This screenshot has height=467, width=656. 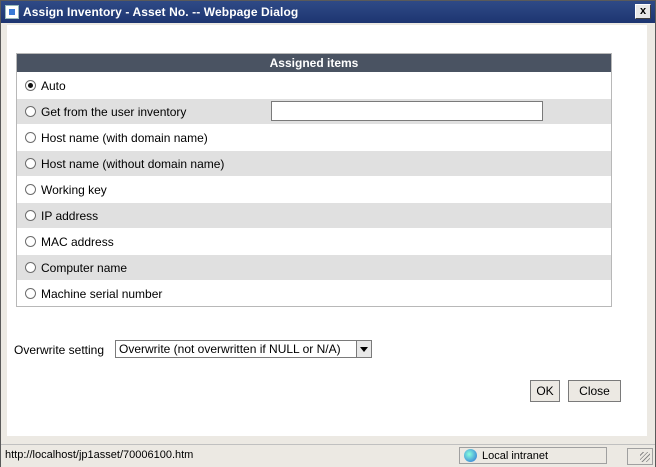 What do you see at coordinates (133, 164) in the screenshot?
I see `option-label: Host name (without domain name)` at bounding box center [133, 164].